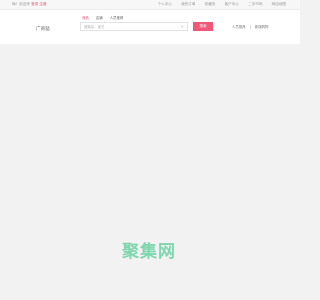 This screenshot has height=300, width=320. What do you see at coordinates (279, 4) in the screenshot?
I see `top-link-sitemap: 网站地图` at bounding box center [279, 4].